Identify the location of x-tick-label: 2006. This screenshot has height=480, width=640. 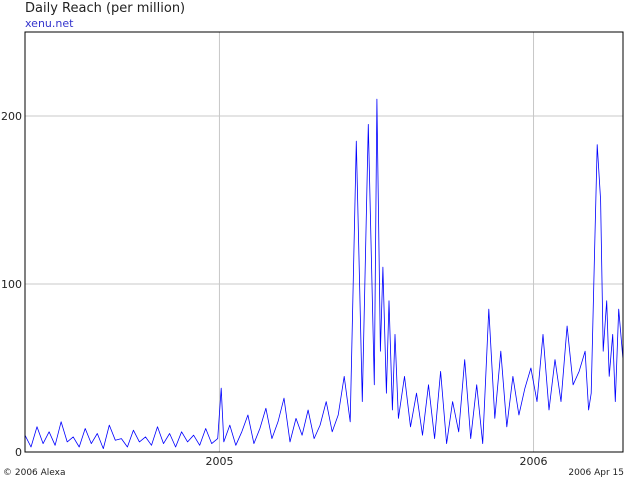
(534, 461).